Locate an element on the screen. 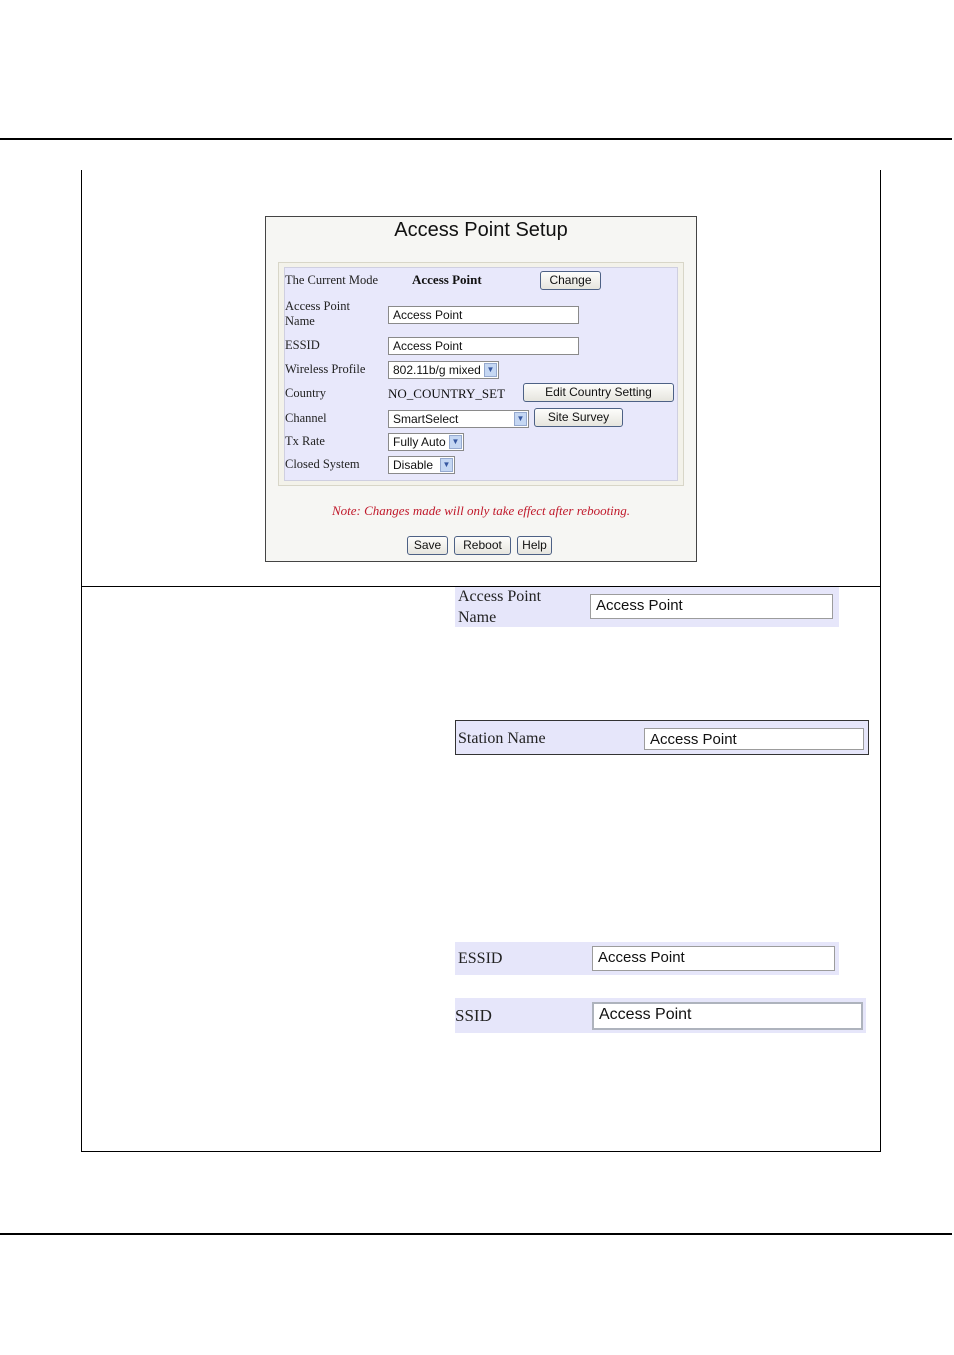 This screenshot has width=954, height=1355. ap-name-crop: Access Point Name Access Point is located at coordinates (647, 607).